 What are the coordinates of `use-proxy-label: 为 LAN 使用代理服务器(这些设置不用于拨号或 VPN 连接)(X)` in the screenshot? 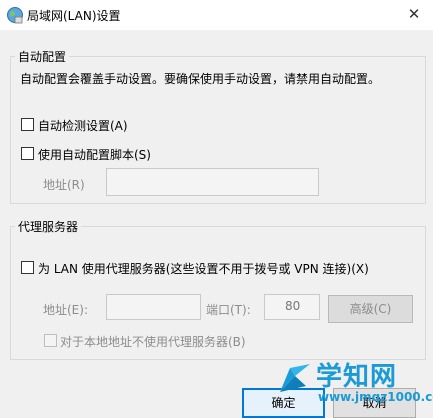 It's located at (203, 268).